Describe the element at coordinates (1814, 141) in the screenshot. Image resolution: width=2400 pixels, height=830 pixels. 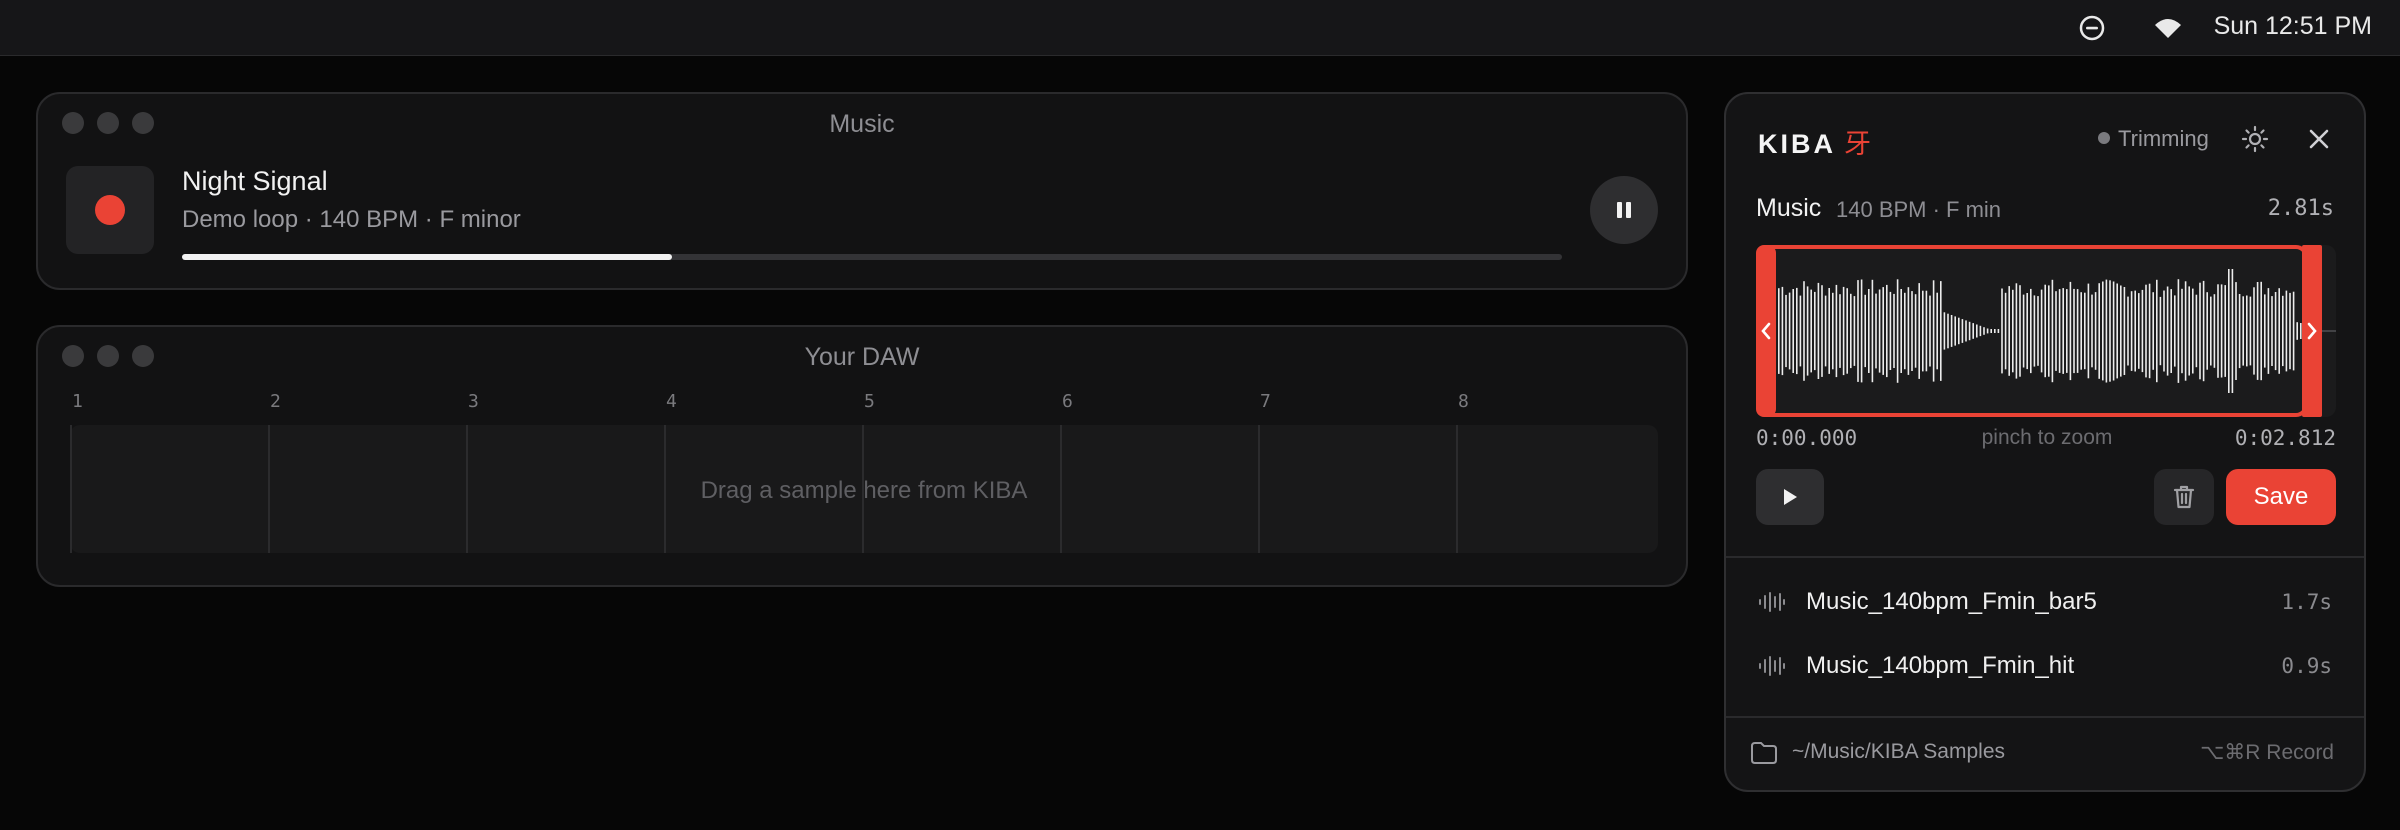
I see `kiba-logo: KIBA 牙` at that location.